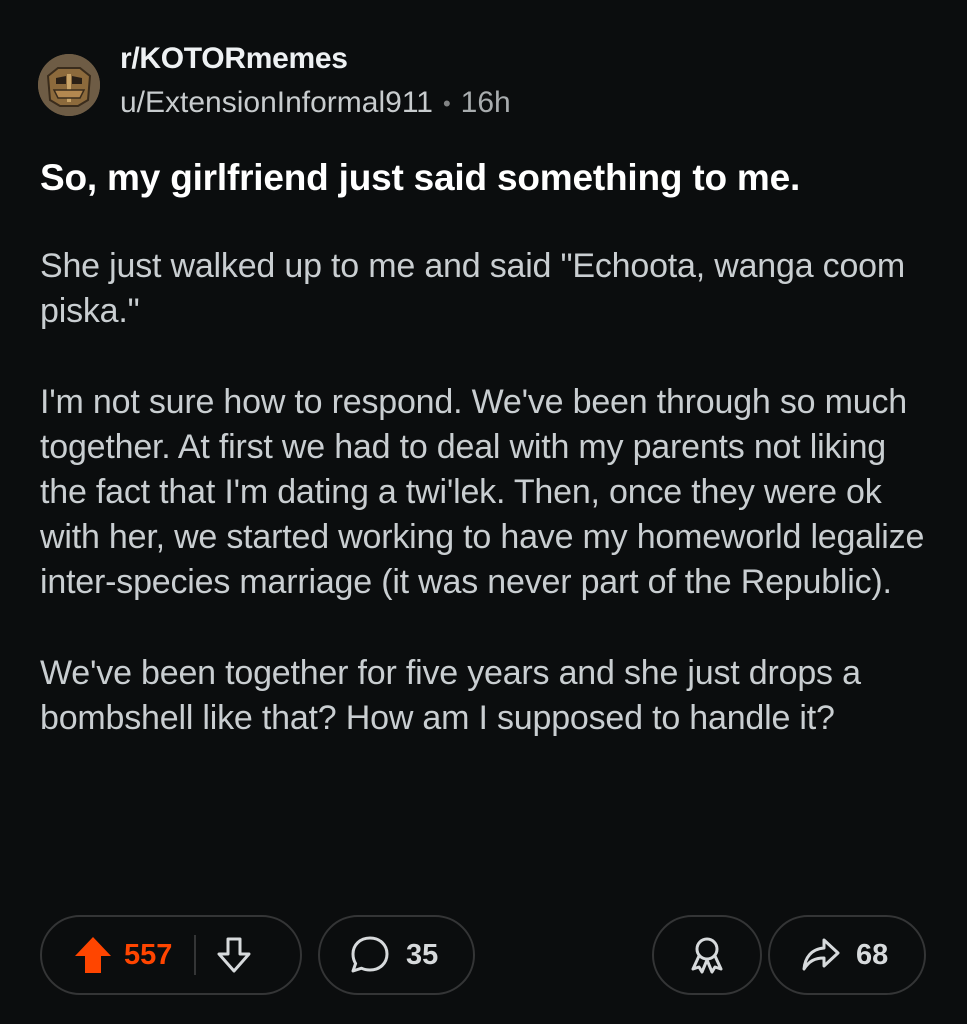 The height and width of the screenshot is (1024, 967). I want to click on author-name: u/ExtensionInformal911, so click(276, 102).